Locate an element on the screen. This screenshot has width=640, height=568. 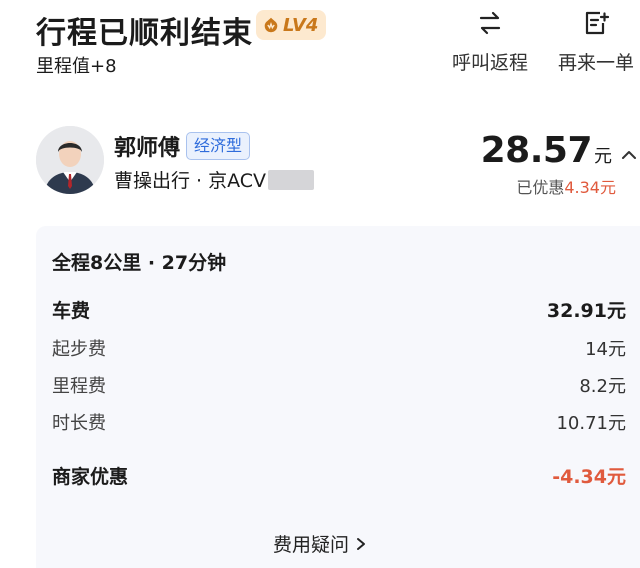
provider-plate: 曹操出行 · 京ACV is located at coordinates (190, 181).